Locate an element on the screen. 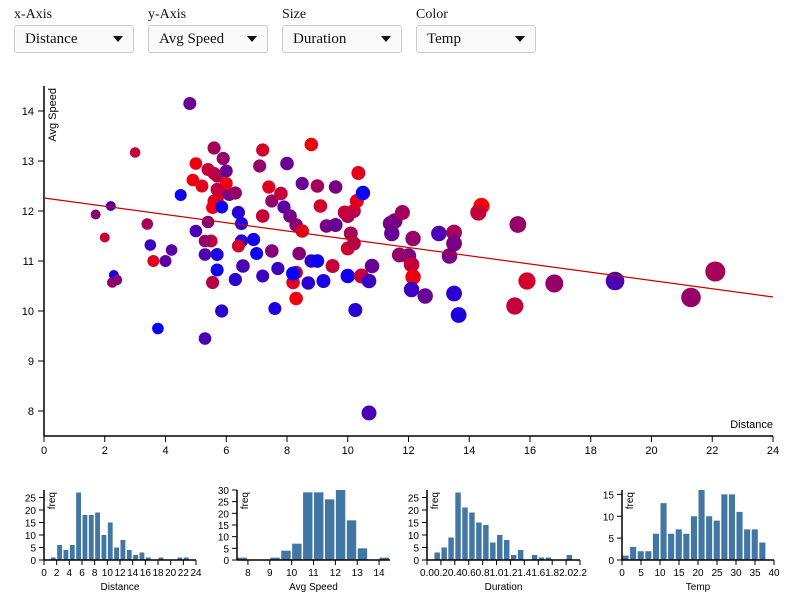 The height and width of the screenshot is (601, 805). x-tick-label: 4 is located at coordinates (70, 573).